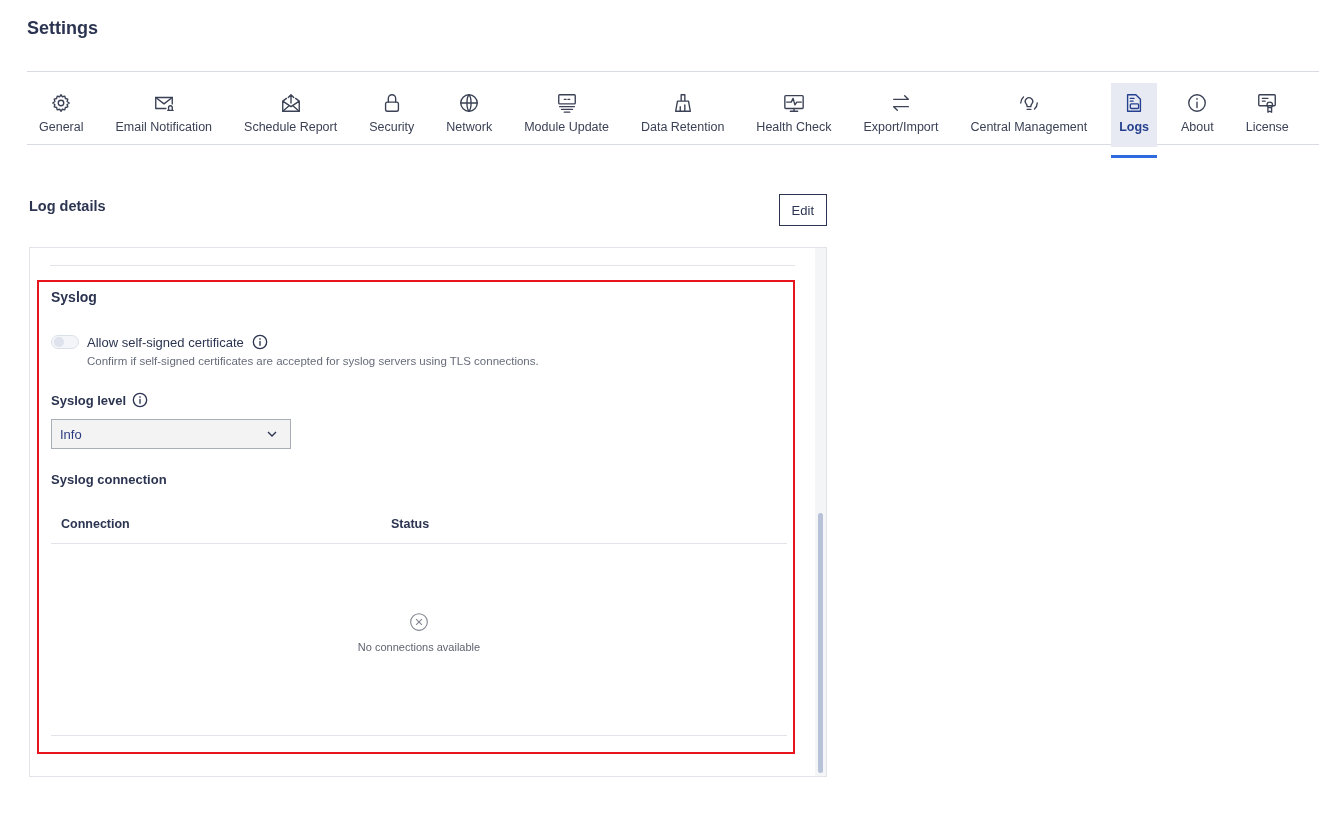  I want to click on section-title: Log details, so click(67, 205).